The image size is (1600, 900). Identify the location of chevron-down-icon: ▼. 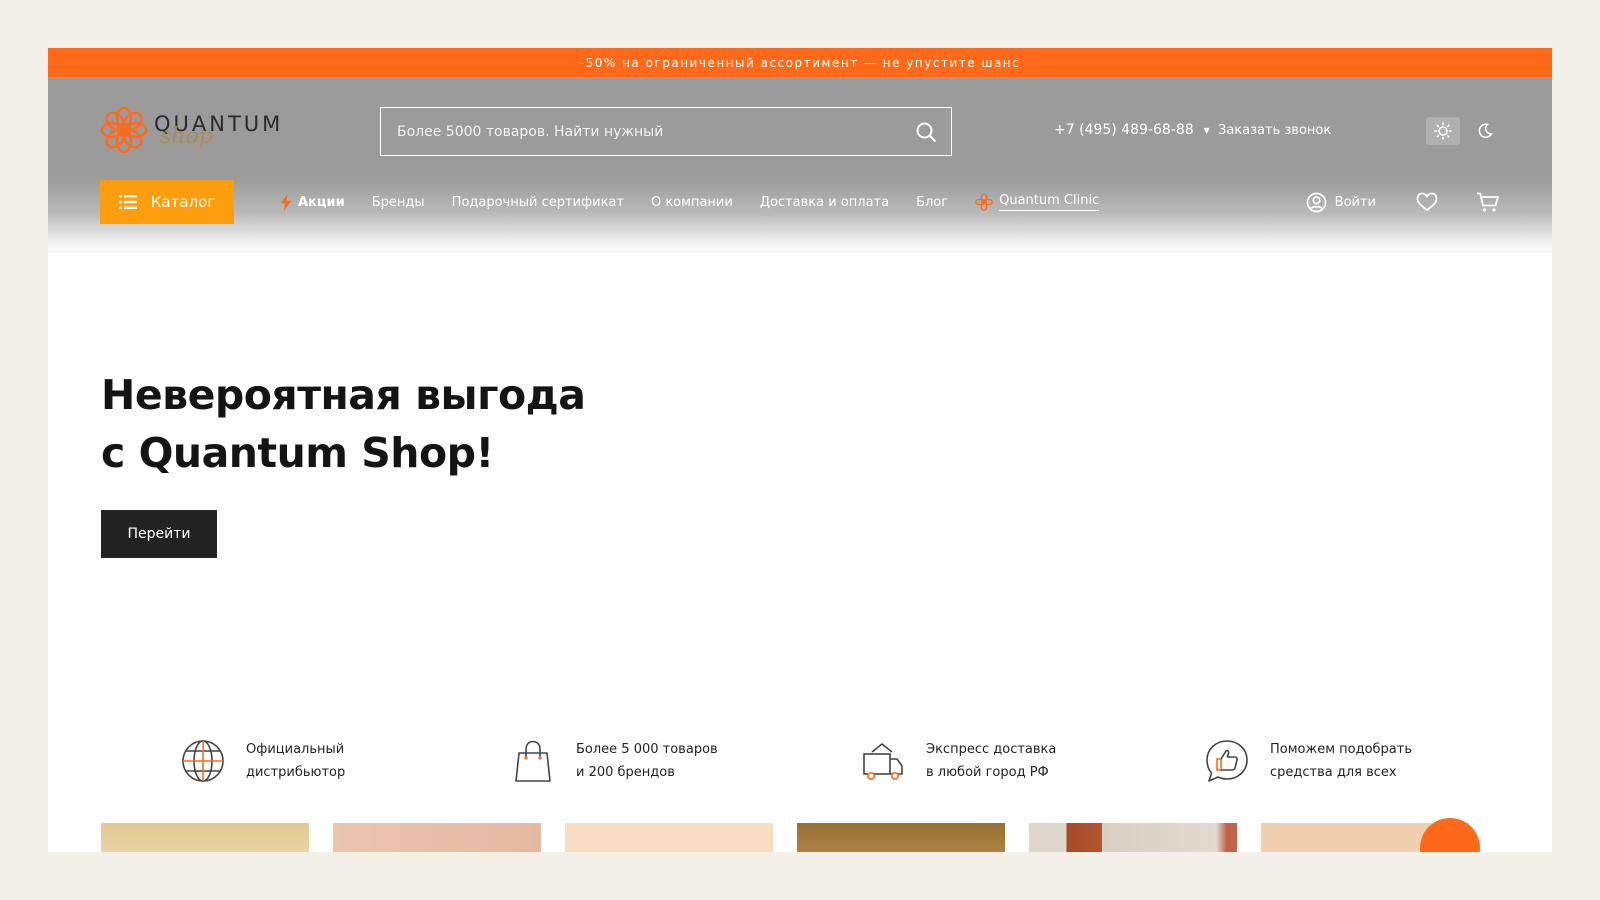
(1206, 130).